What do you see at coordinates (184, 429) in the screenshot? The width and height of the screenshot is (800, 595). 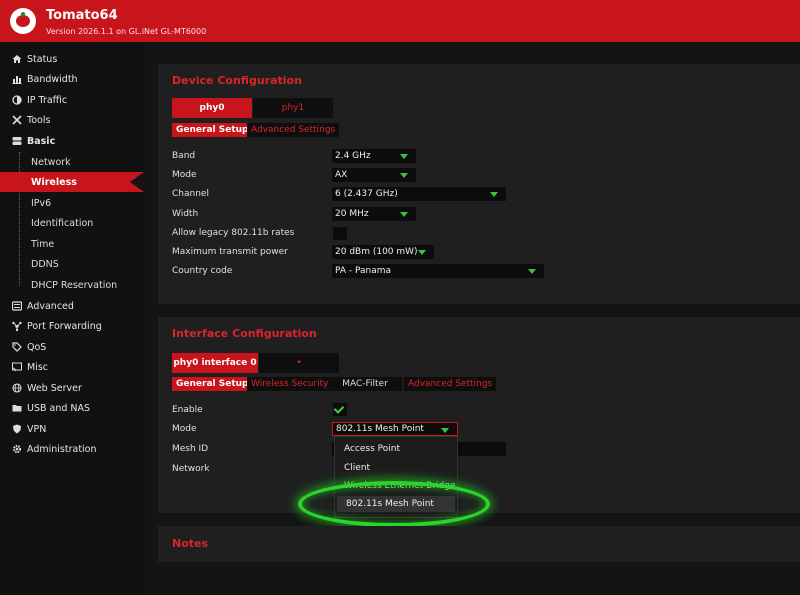 I see `if-mode-label: Mode` at bounding box center [184, 429].